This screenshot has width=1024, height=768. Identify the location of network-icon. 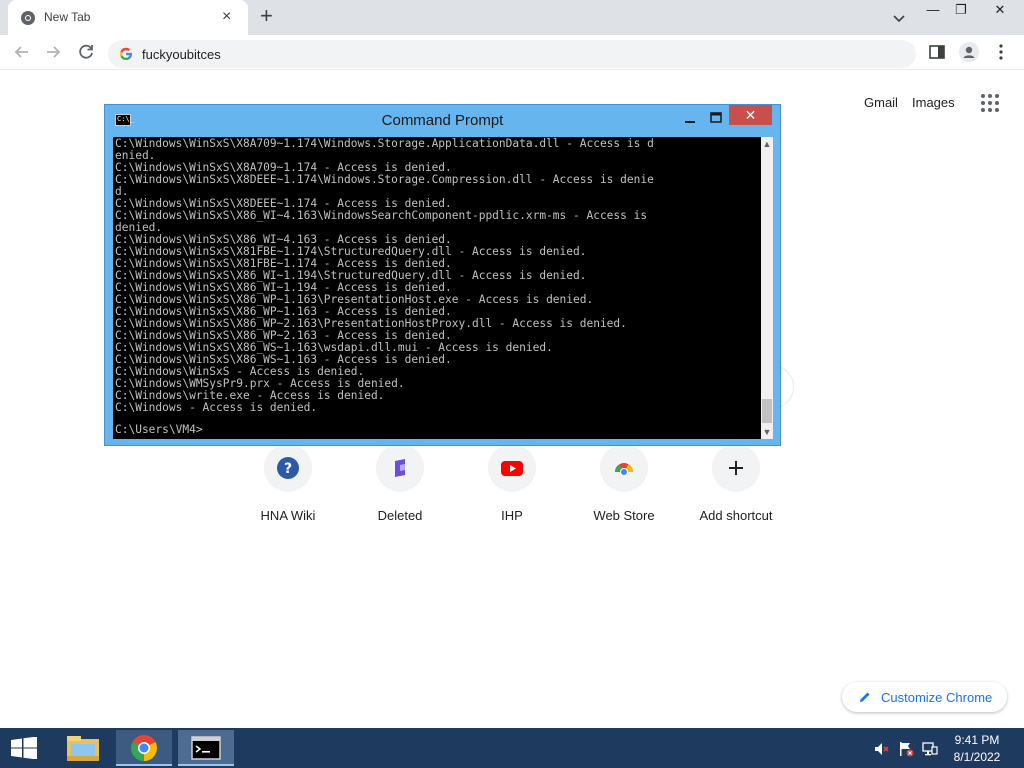
(930, 749).